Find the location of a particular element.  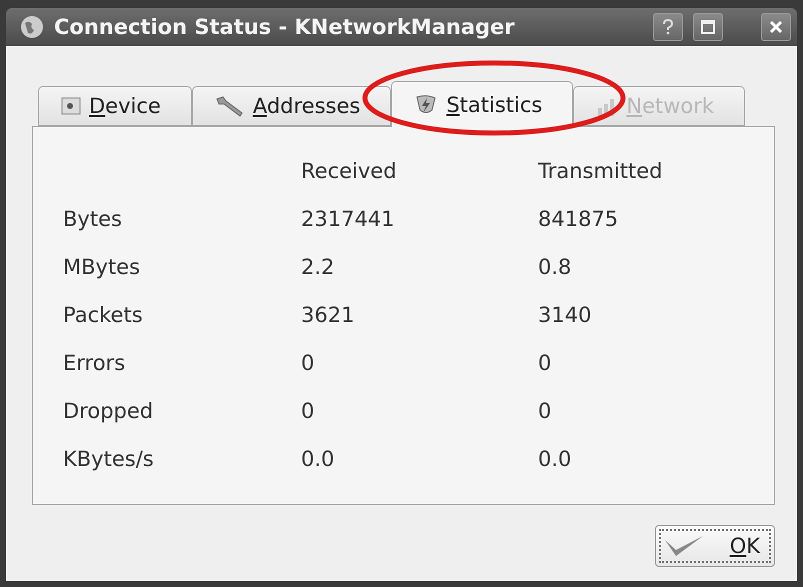

column-header: Transmitted is located at coordinates (600, 171).